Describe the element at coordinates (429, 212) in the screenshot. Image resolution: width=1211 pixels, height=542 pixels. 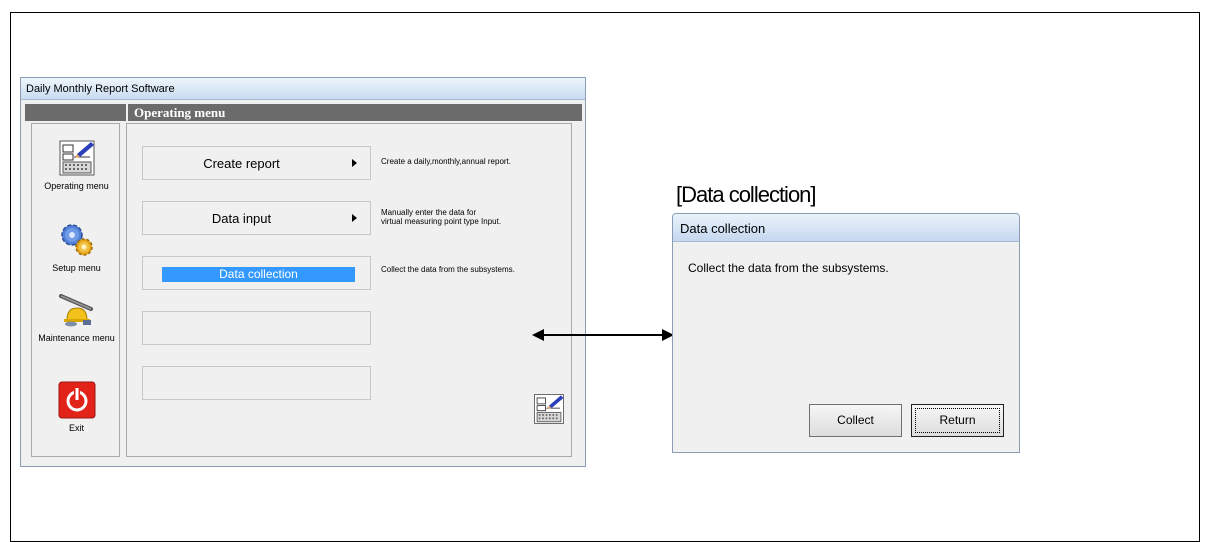
I see `description-line: Manually enter the data for` at that location.